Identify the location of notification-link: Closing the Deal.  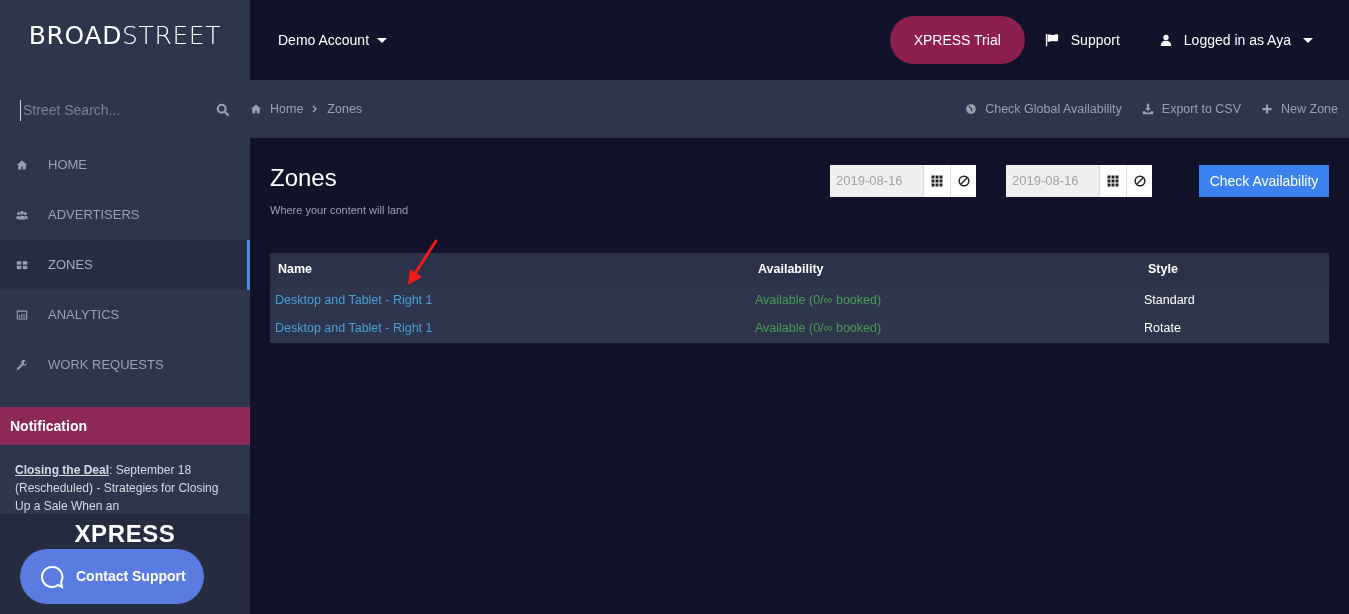
(62, 470).